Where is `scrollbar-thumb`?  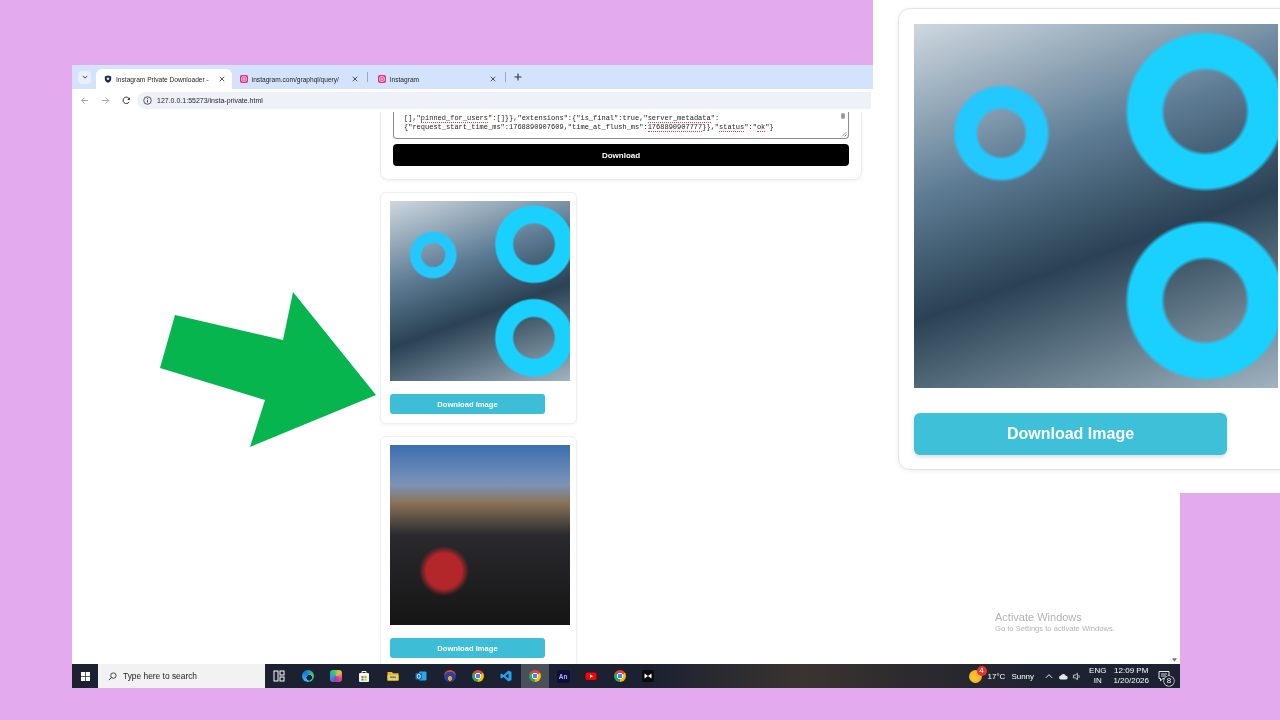
scrollbar-thumb is located at coordinates (843, 116).